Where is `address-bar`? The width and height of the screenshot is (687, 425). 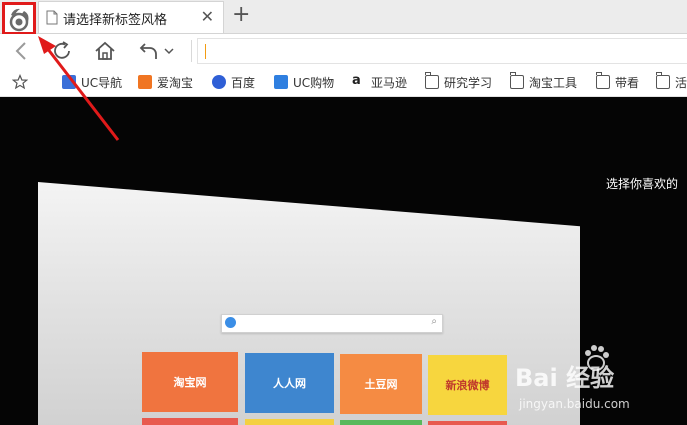
address-bar is located at coordinates (442, 51).